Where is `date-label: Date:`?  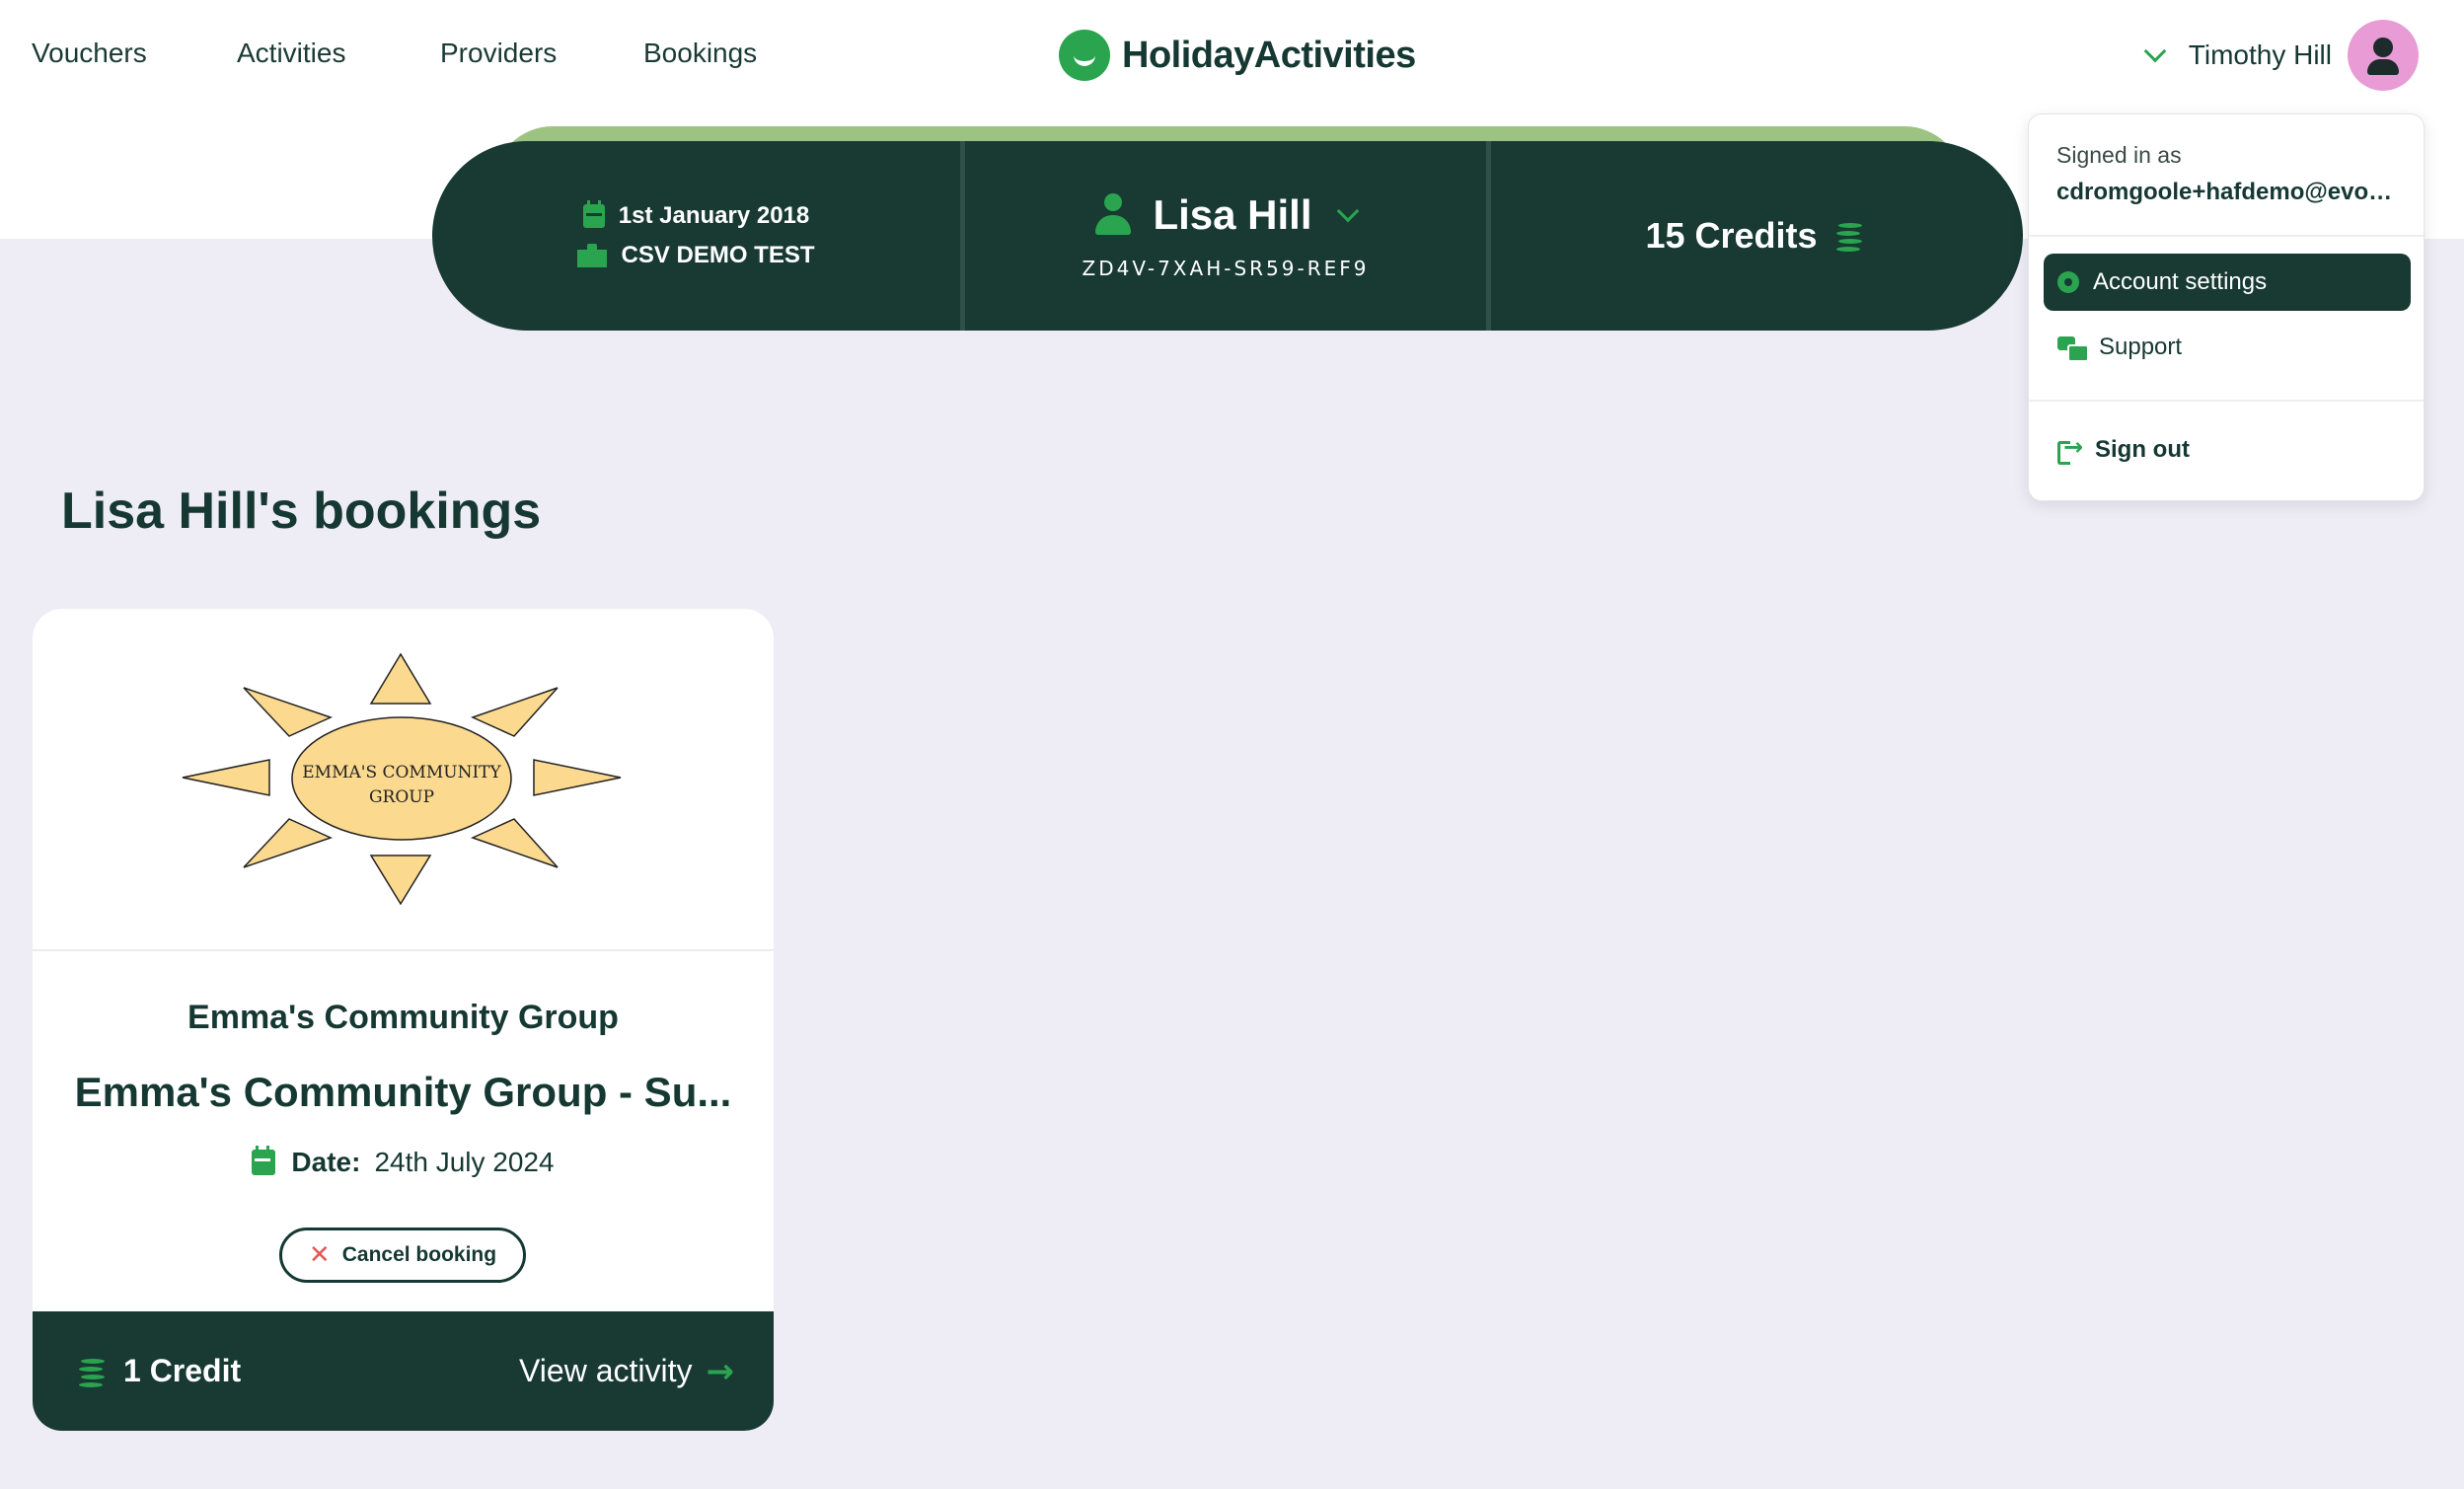
date-label: Date: is located at coordinates (326, 1162).